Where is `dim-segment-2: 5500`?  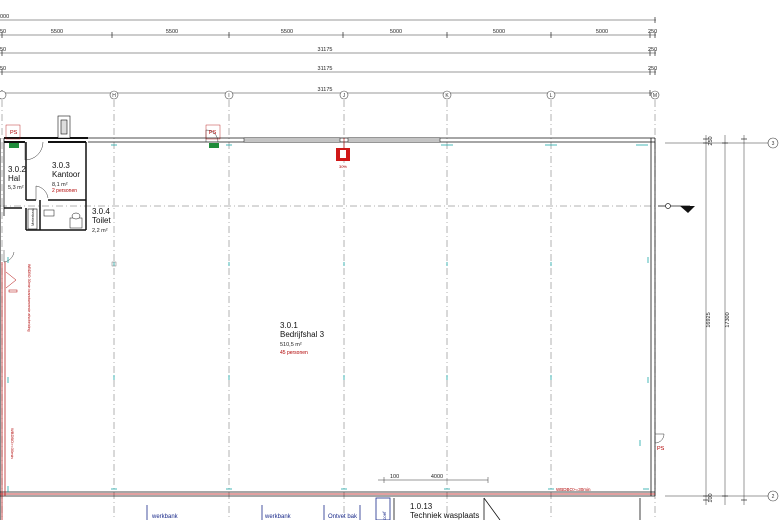 dim-segment-2: 5500 is located at coordinates (172, 32).